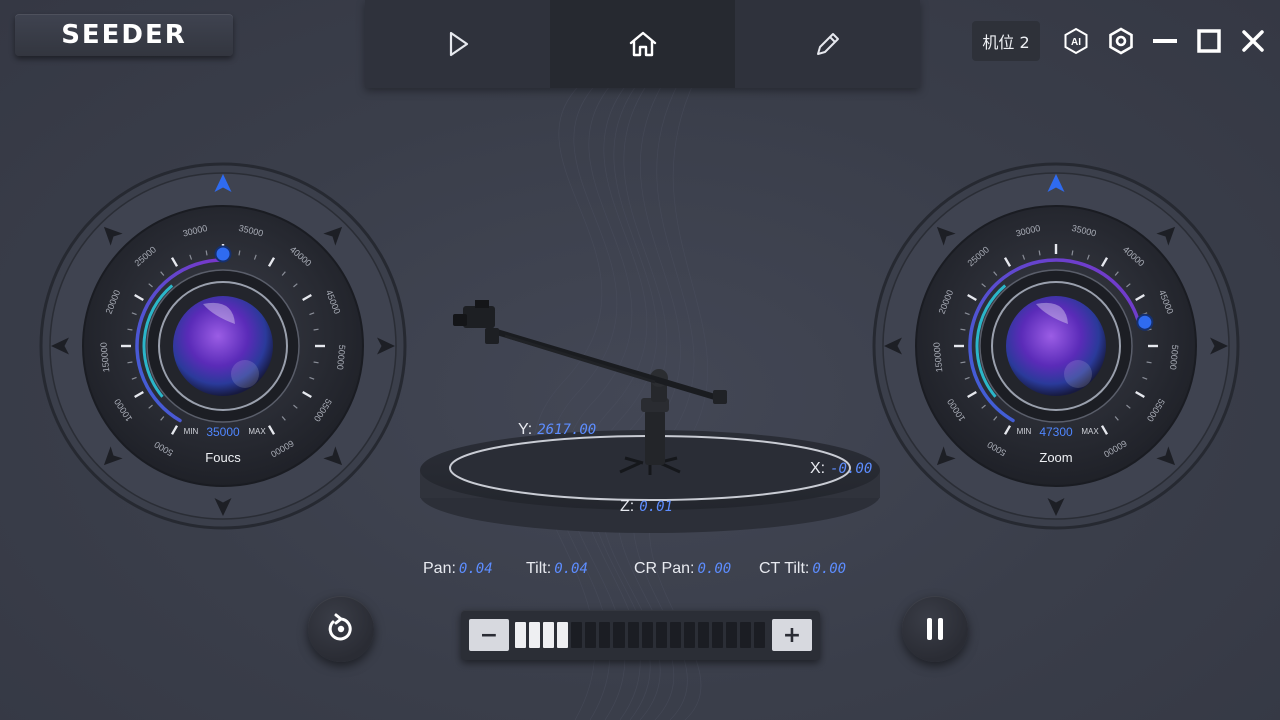  I want to click on coord-x-value: -0.00, so click(851, 469).